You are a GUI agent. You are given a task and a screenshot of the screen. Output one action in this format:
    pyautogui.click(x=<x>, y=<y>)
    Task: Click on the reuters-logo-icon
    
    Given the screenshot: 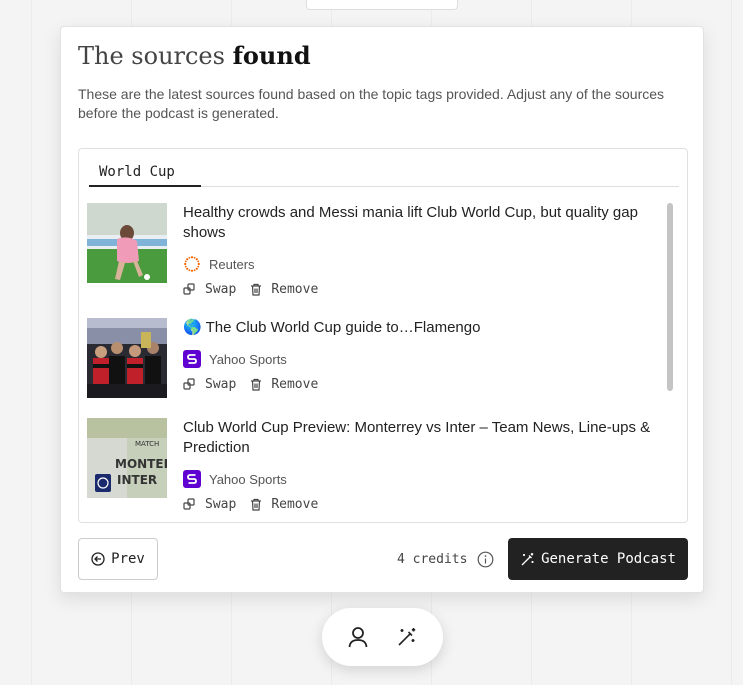 What is the action you would take?
    pyautogui.click(x=192, y=264)
    